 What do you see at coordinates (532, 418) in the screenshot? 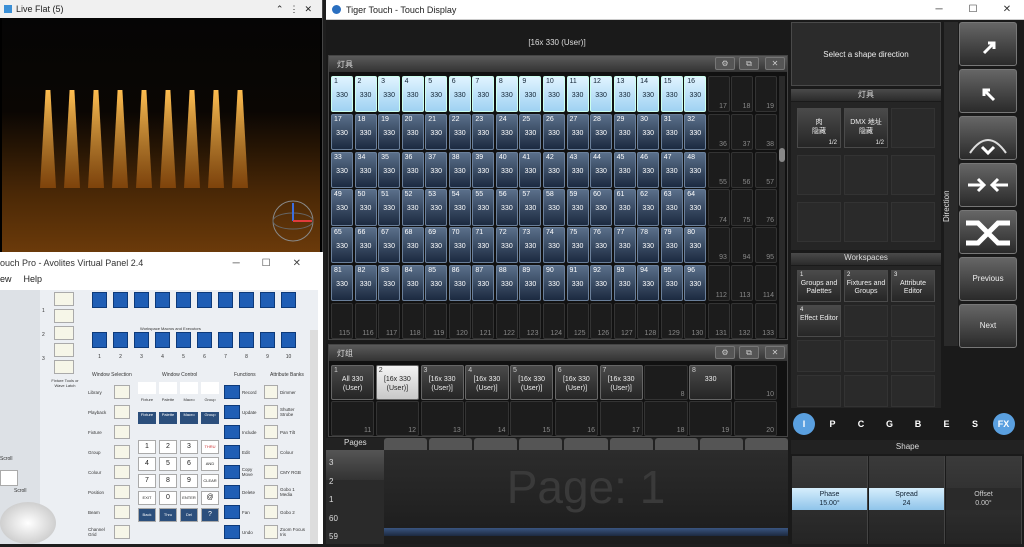
I see `group-cell: 15` at bounding box center [532, 418].